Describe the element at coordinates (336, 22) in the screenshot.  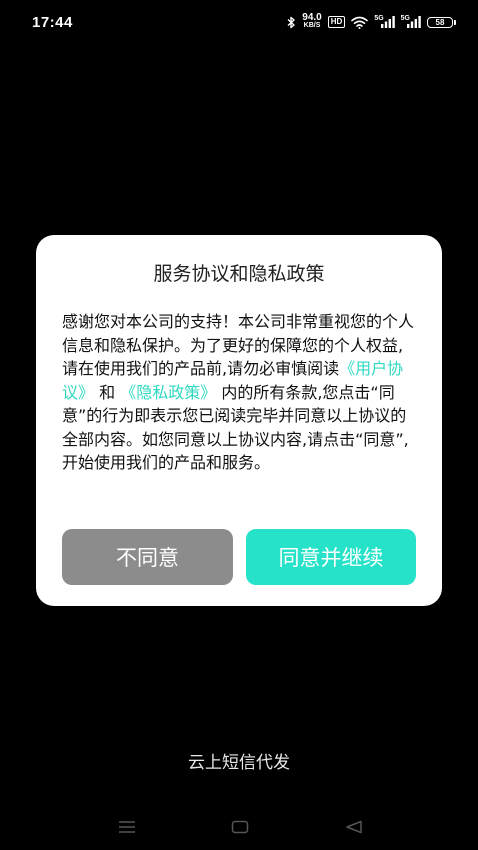
I see `hd-badge: HD` at that location.